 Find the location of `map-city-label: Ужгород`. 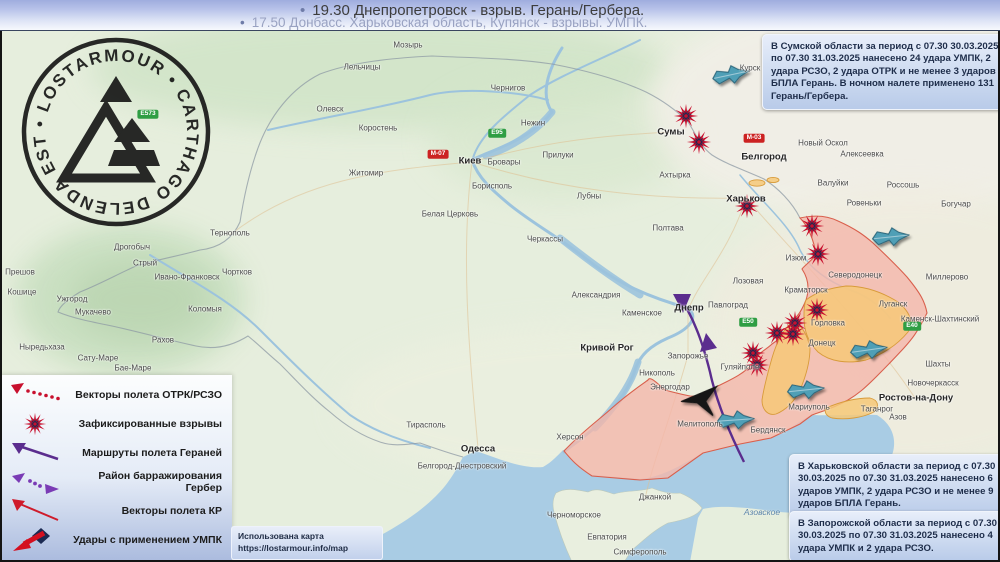

map-city-label: Ужгород is located at coordinates (72, 299).